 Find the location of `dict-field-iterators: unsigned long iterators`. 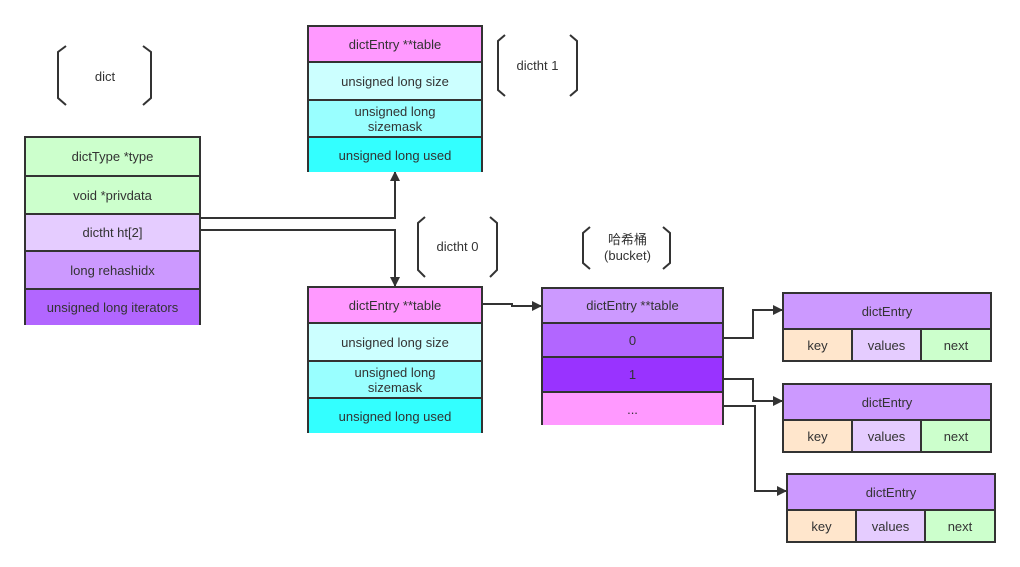

dict-field-iterators: unsigned long iterators is located at coordinates (112, 306).